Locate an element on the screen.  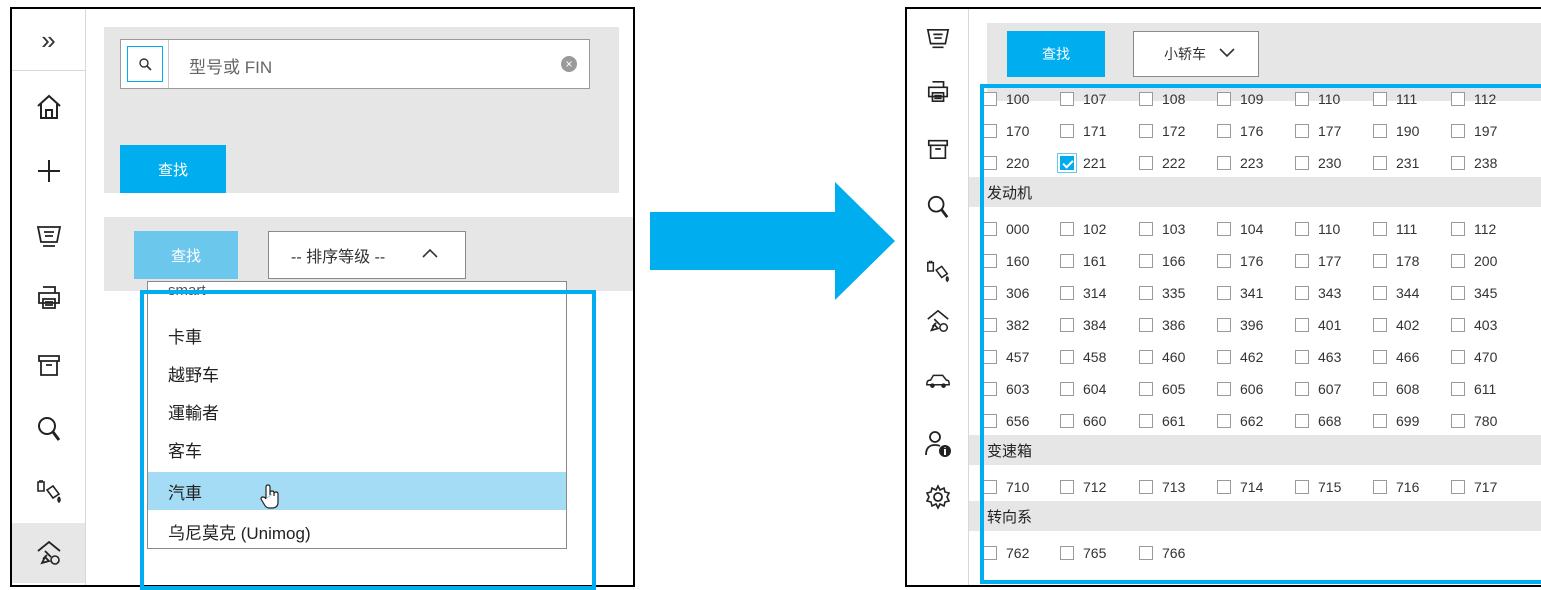
vehicle-type-select: 小轿车 is located at coordinates (1196, 54).